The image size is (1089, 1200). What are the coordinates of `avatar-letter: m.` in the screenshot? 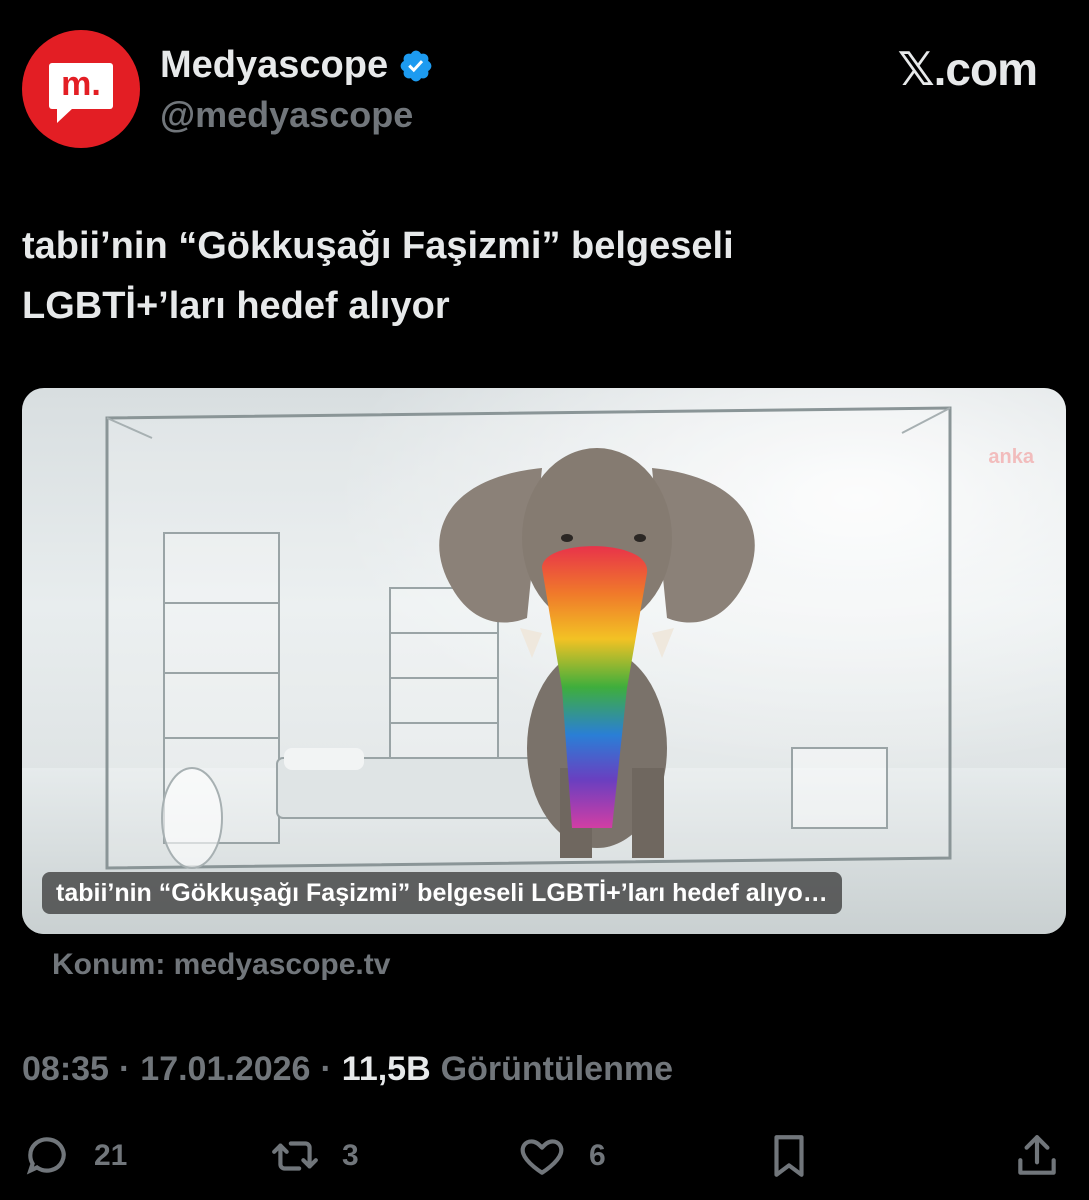 It's located at (81, 84).